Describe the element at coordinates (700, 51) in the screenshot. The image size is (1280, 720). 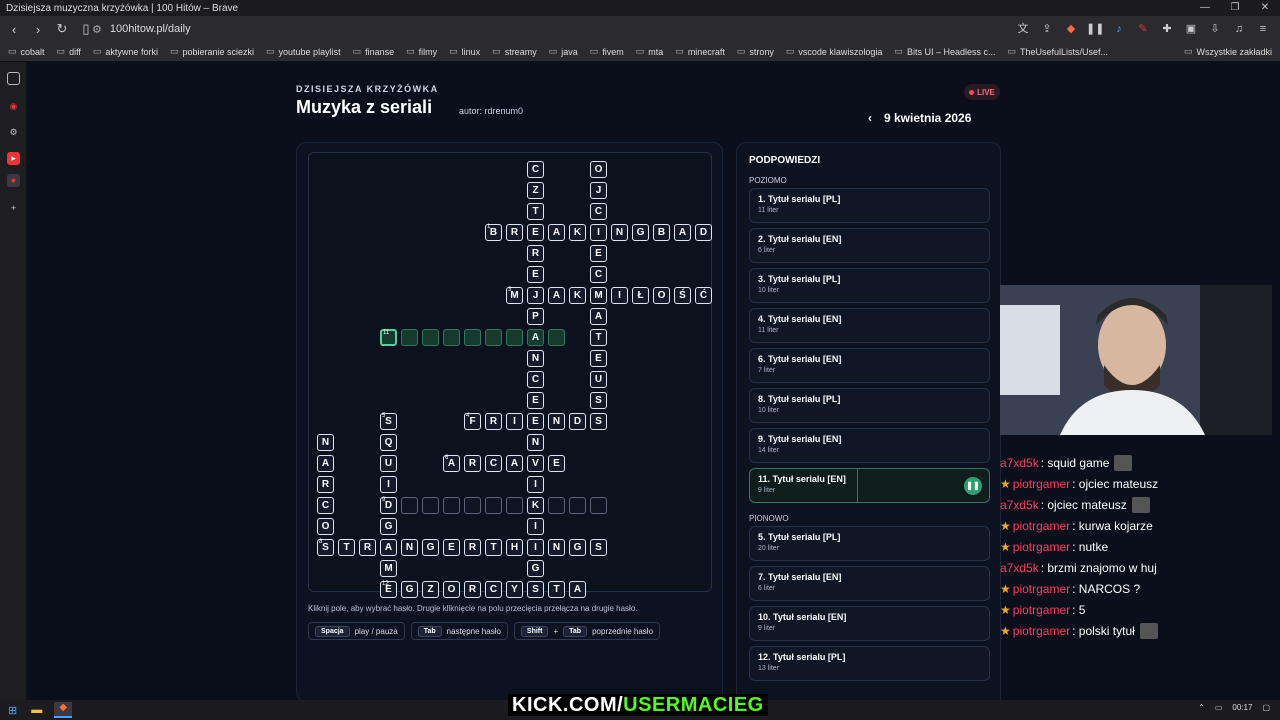
I see `bookmark-item: ▭ minecraft` at that location.